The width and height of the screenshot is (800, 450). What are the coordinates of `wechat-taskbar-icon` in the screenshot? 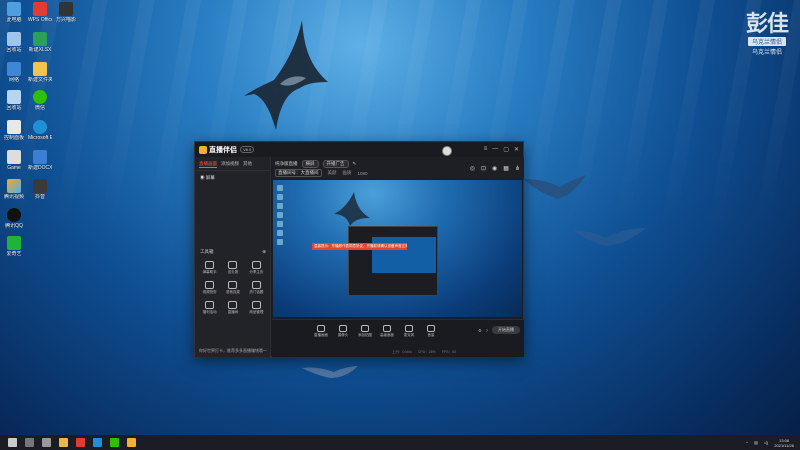 It's located at (114, 442).